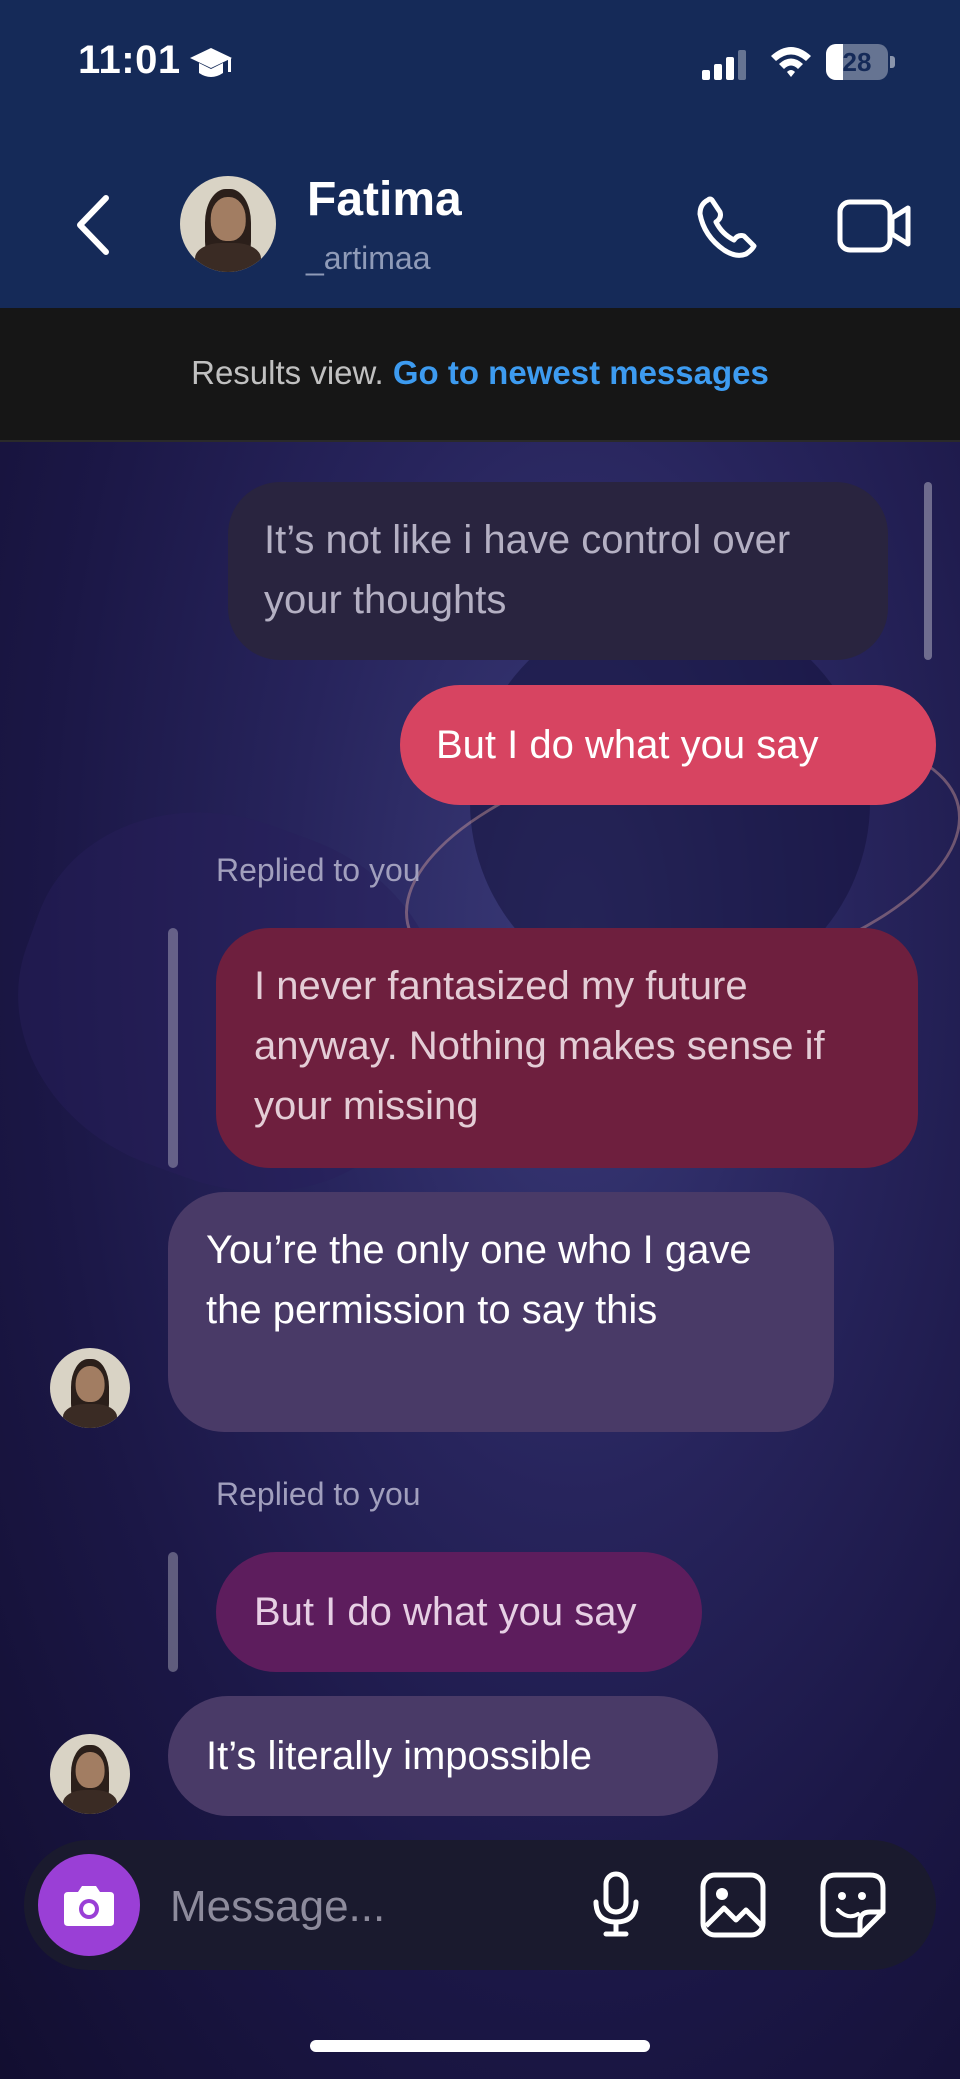 This screenshot has width=960, height=2079. What do you see at coordinates (928, 571) in the screenshot?
I see `chat-scrollbar` at bounding box center [928, 571].